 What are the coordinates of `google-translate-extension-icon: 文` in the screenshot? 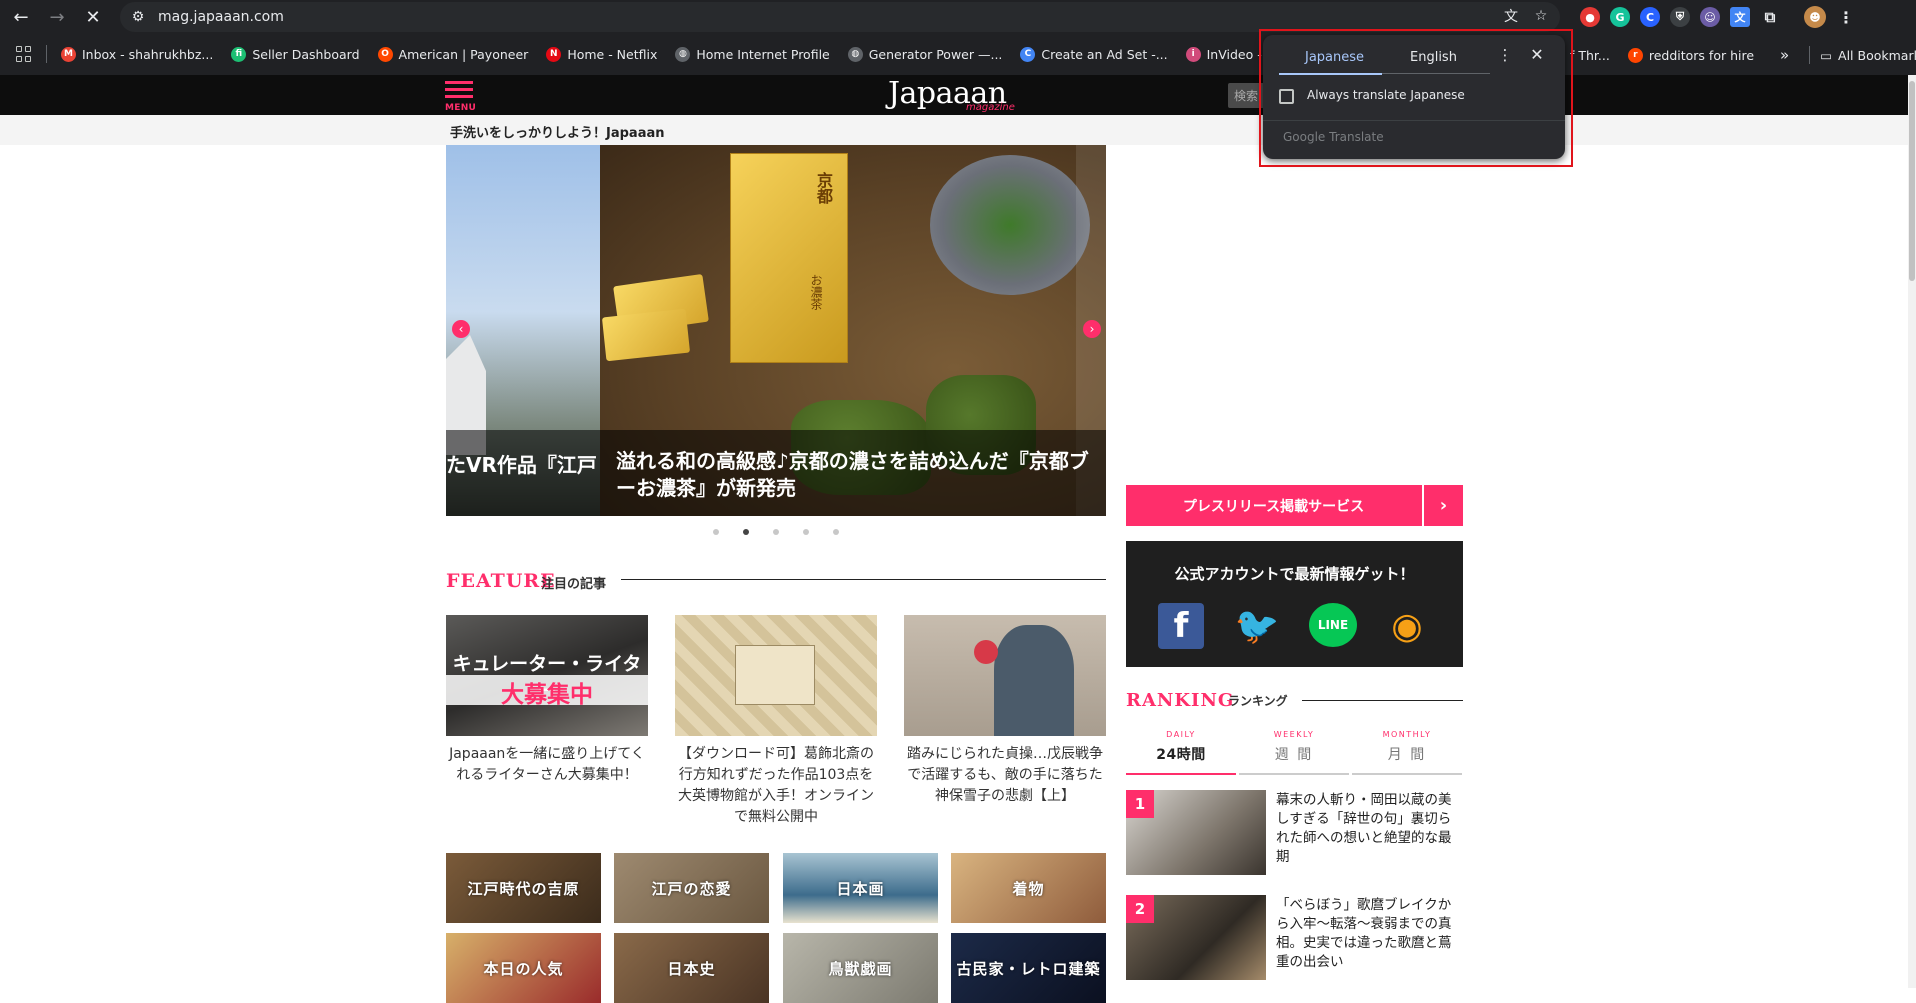 It's located at (1740, 17).